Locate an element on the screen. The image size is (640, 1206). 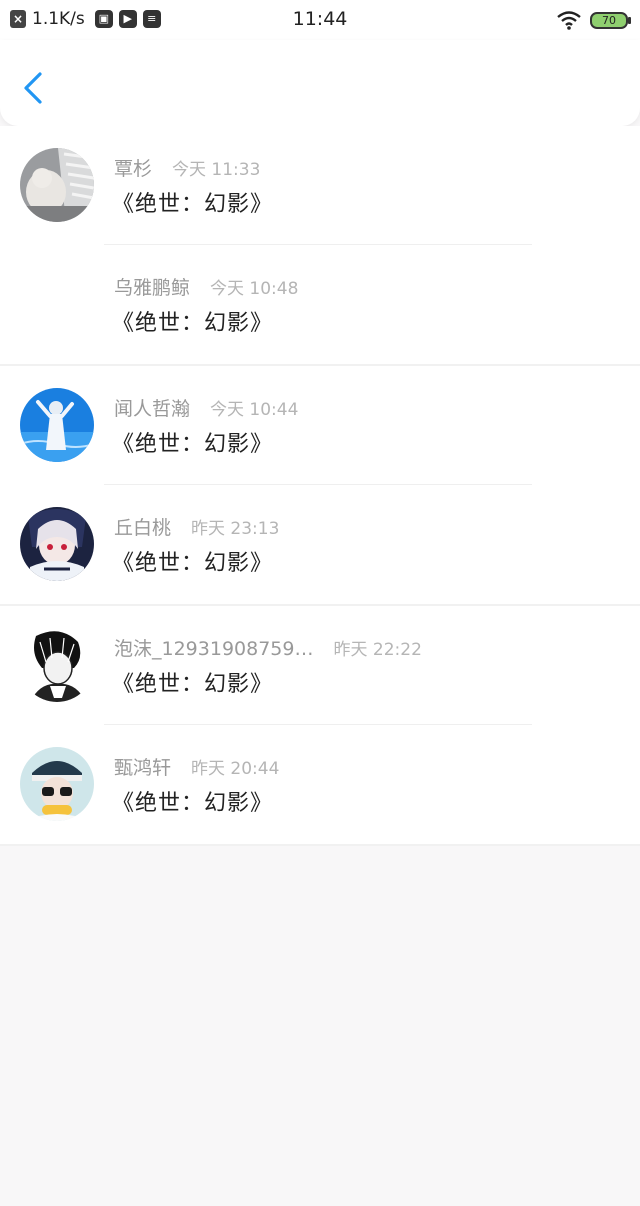
battery-icon: 70 is located at coordinates (610, 20).